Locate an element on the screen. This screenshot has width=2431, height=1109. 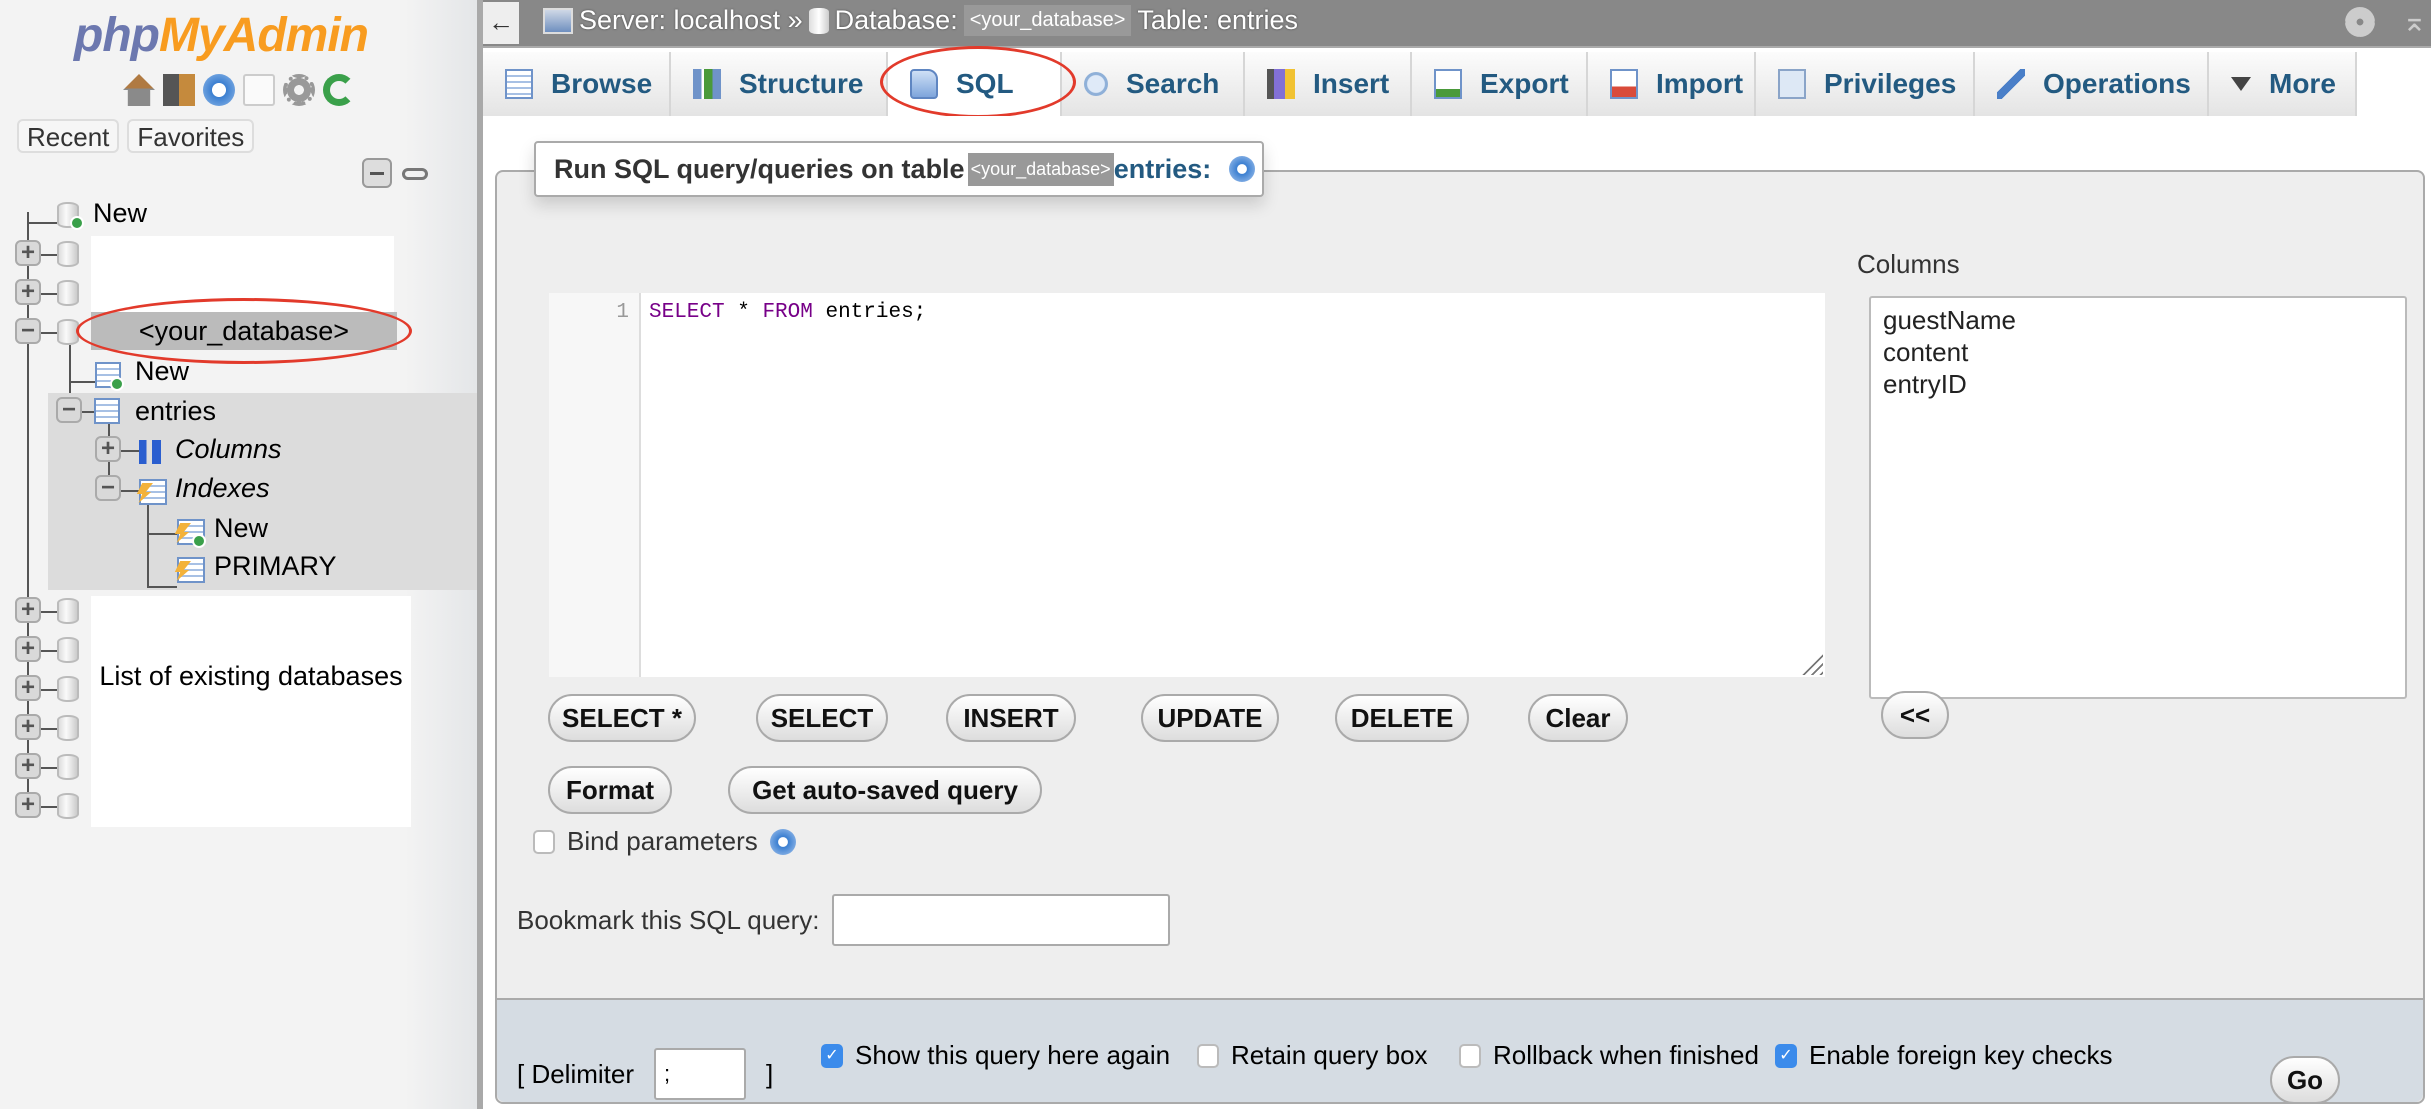
tab-label: Search is located at coordinates (1173, 83).